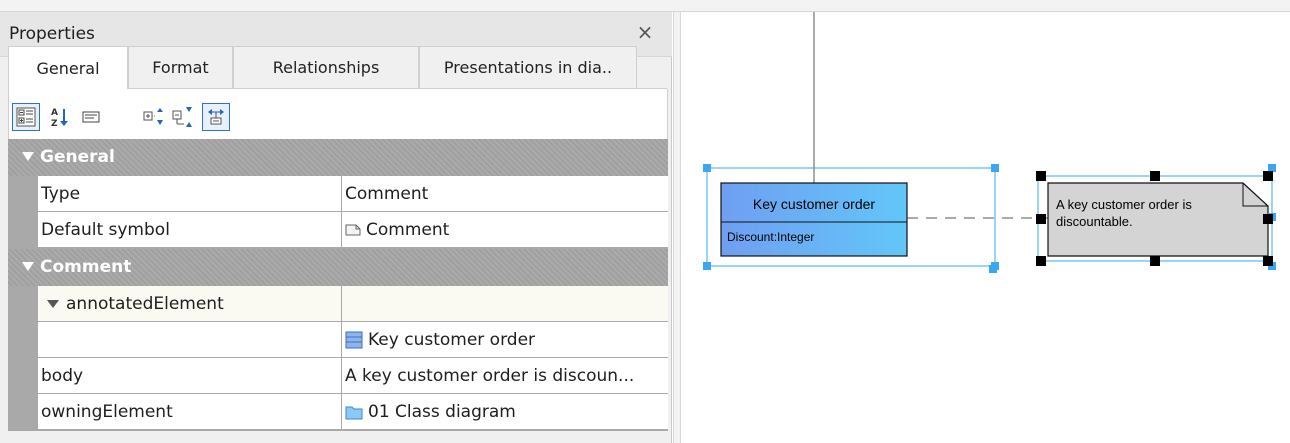 This screenshot has width=1290, height=443. I want to click on description-icon, so click(91, 117).